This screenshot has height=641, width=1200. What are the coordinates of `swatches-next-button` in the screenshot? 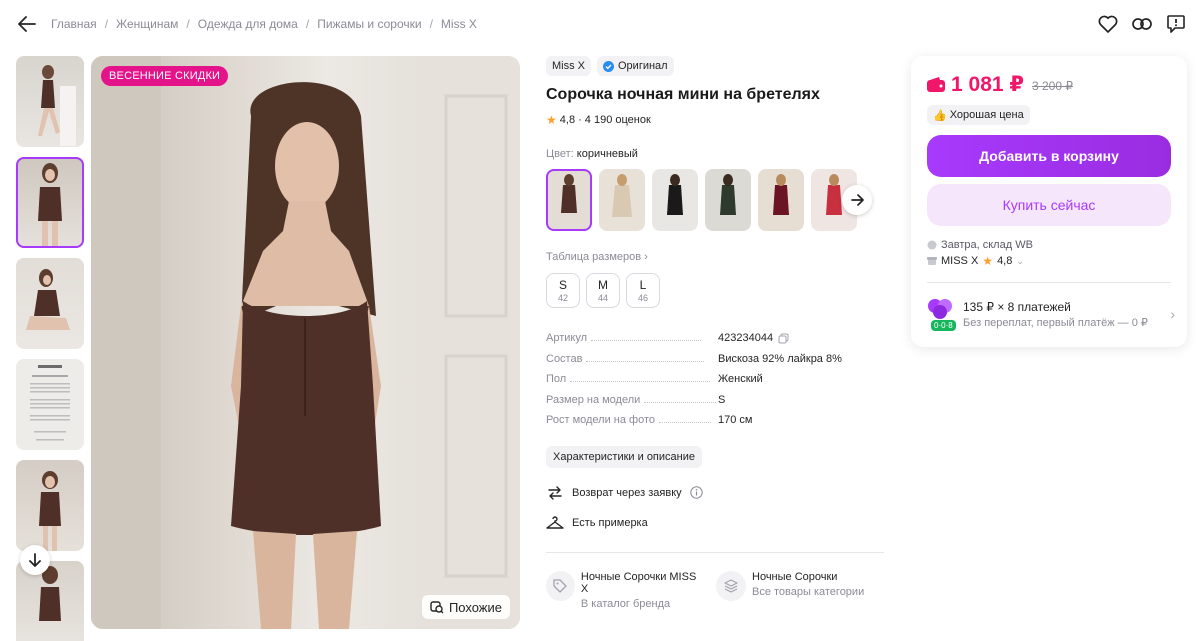 It's located at (857, 200).